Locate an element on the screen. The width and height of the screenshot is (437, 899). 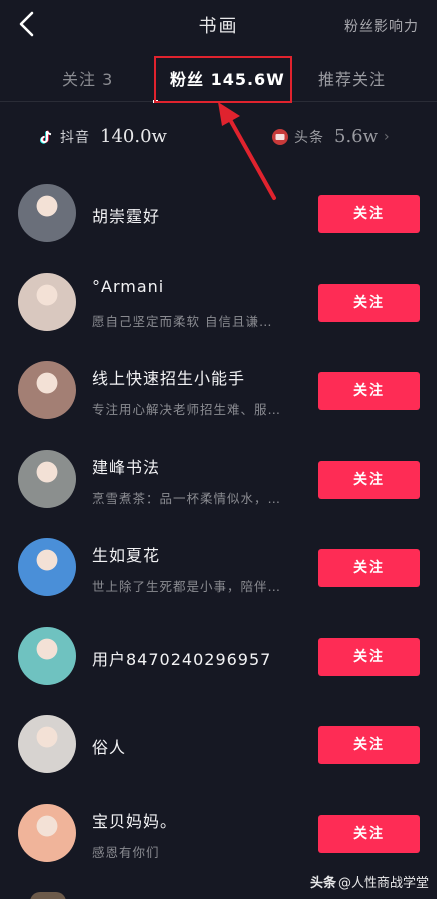
list-item: 用户8470240296957 关注 is located at coordinates (218, 657).